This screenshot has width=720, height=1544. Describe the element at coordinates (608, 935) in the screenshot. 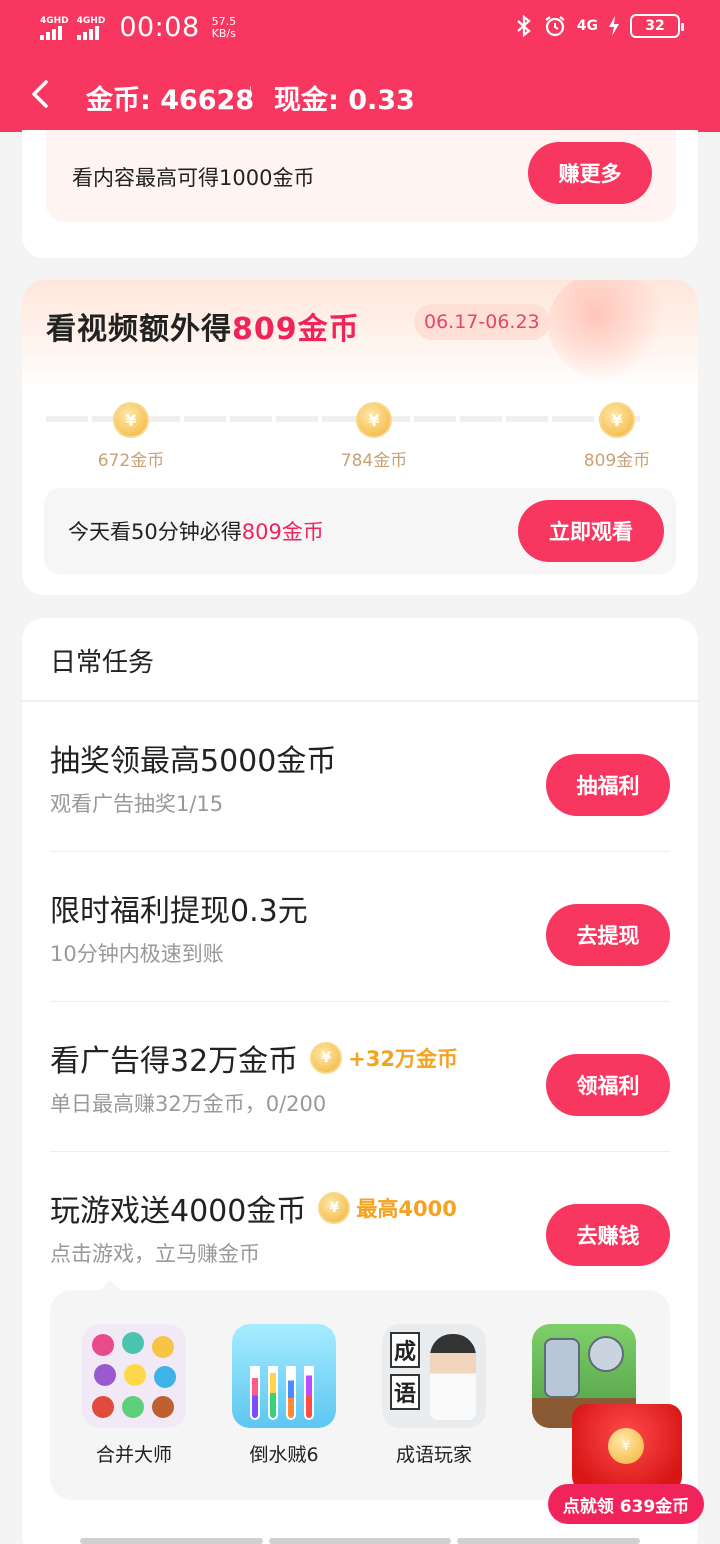

I see `withdraw-button: 去提现` at that location.